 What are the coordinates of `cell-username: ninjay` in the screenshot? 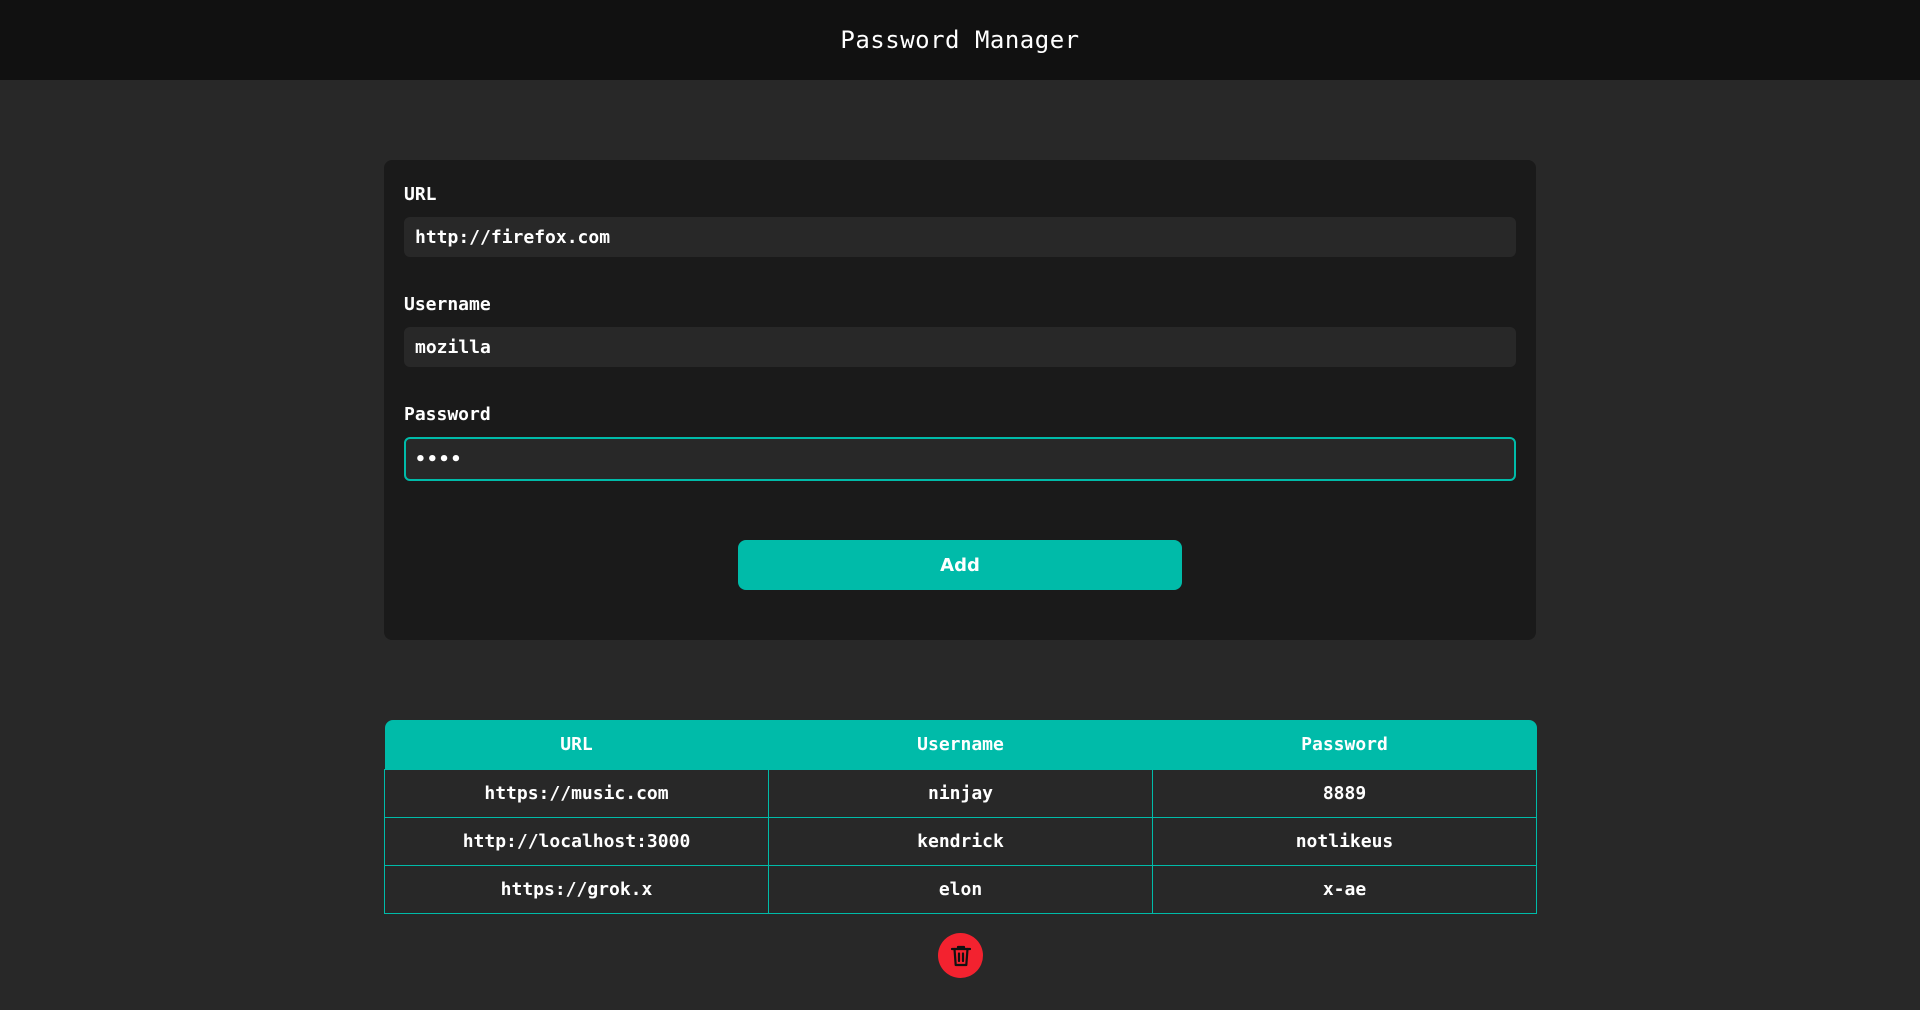 It's located at (960, 793).